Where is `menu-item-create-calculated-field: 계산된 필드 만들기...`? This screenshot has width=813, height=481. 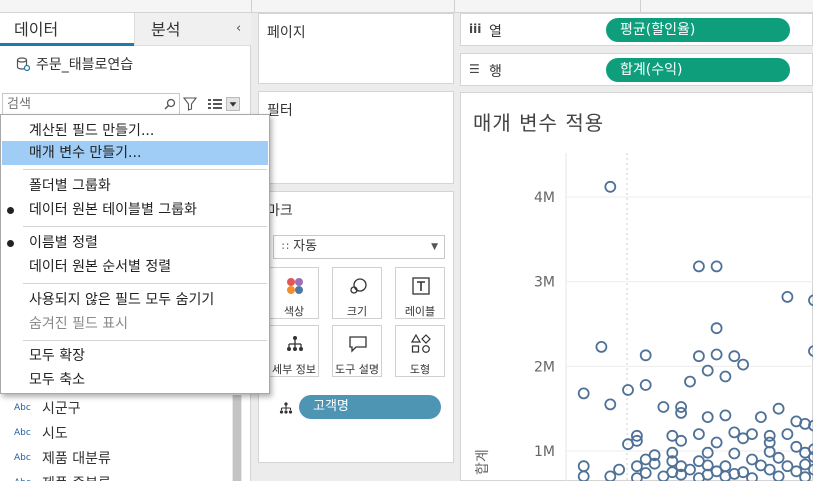
menu-item-create-calculated-field: 계산된 필드 만들기... is located at coordinates (135, 131).